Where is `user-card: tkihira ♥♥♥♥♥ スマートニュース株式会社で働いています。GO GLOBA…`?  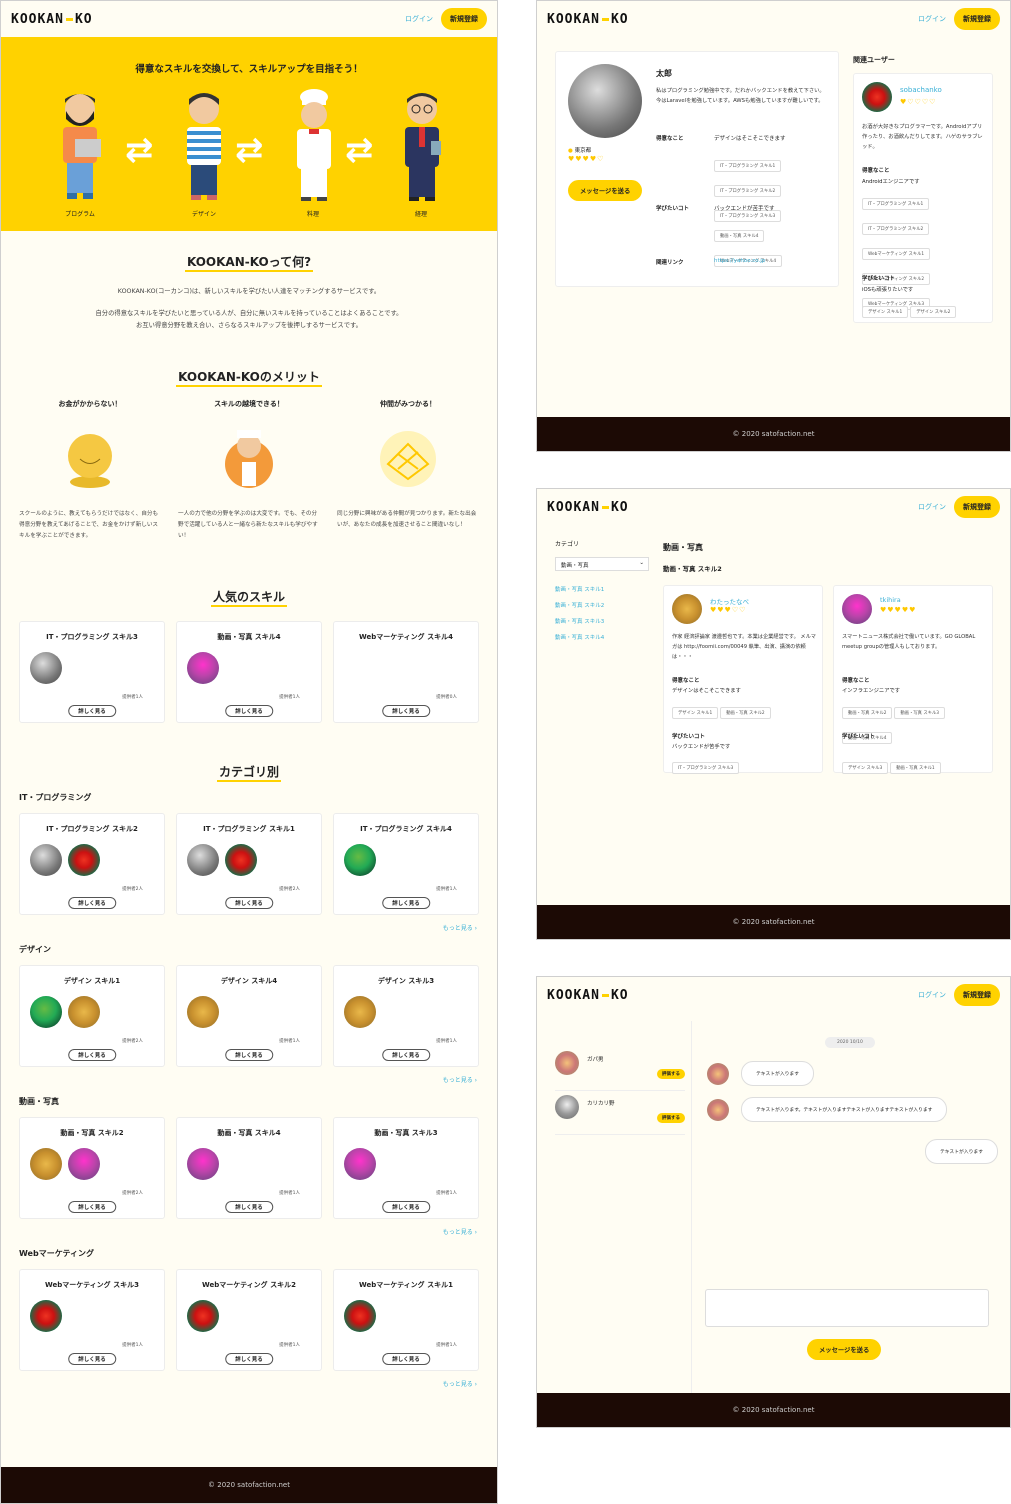 user-card: tkihira ♥♥♥♥♥ スマートニュース株式会社で働いています。GO GLOBA… is located at coordinates (913, 679).